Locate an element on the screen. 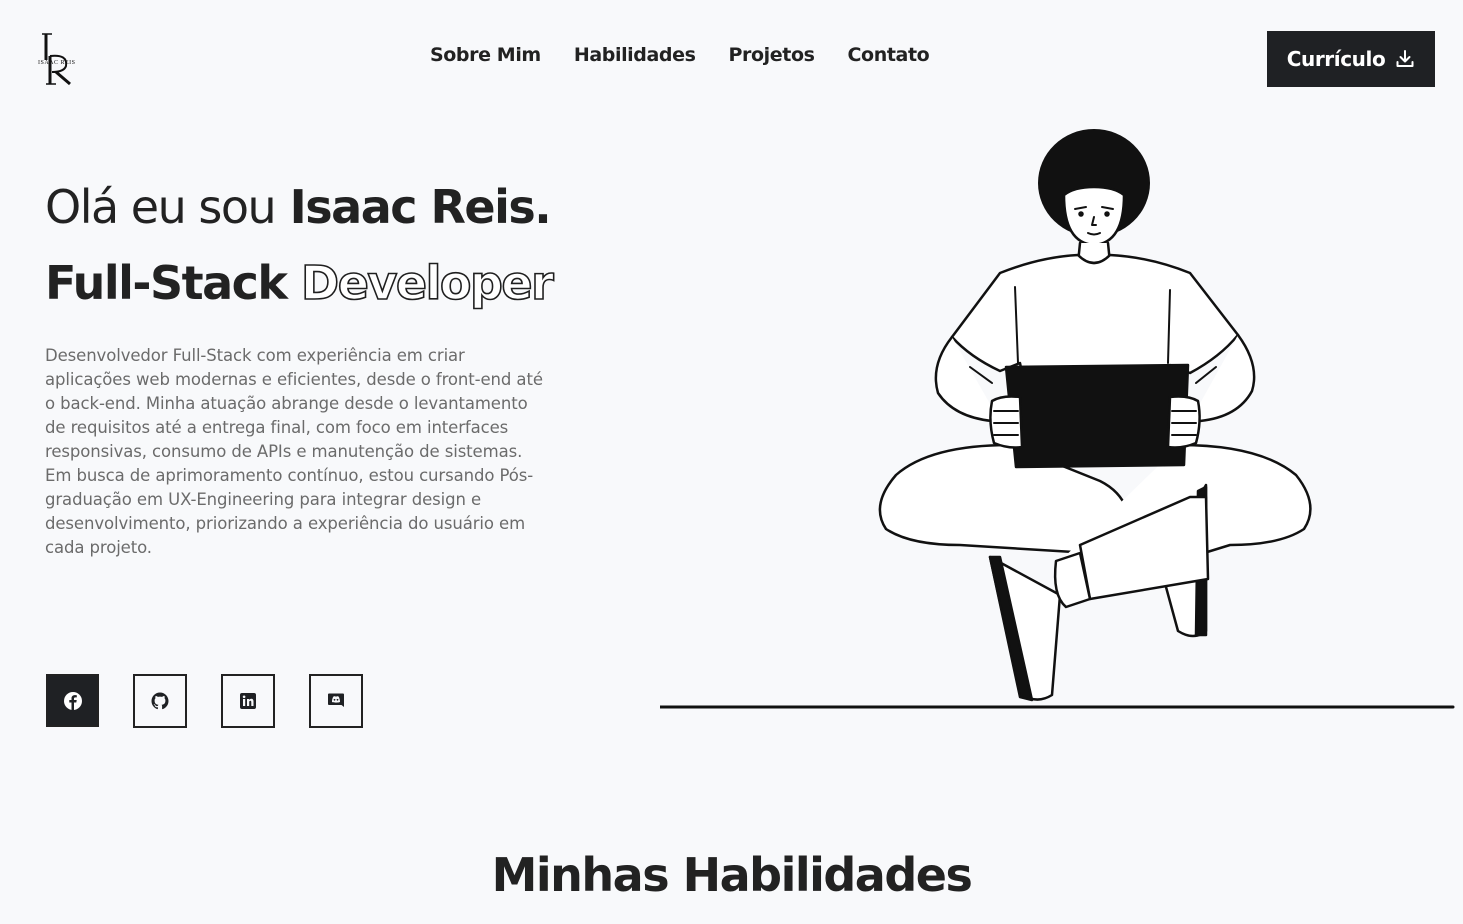  hero-greeting: Olá eu sou Isaac Reis. is located at coordinates (298, 207).